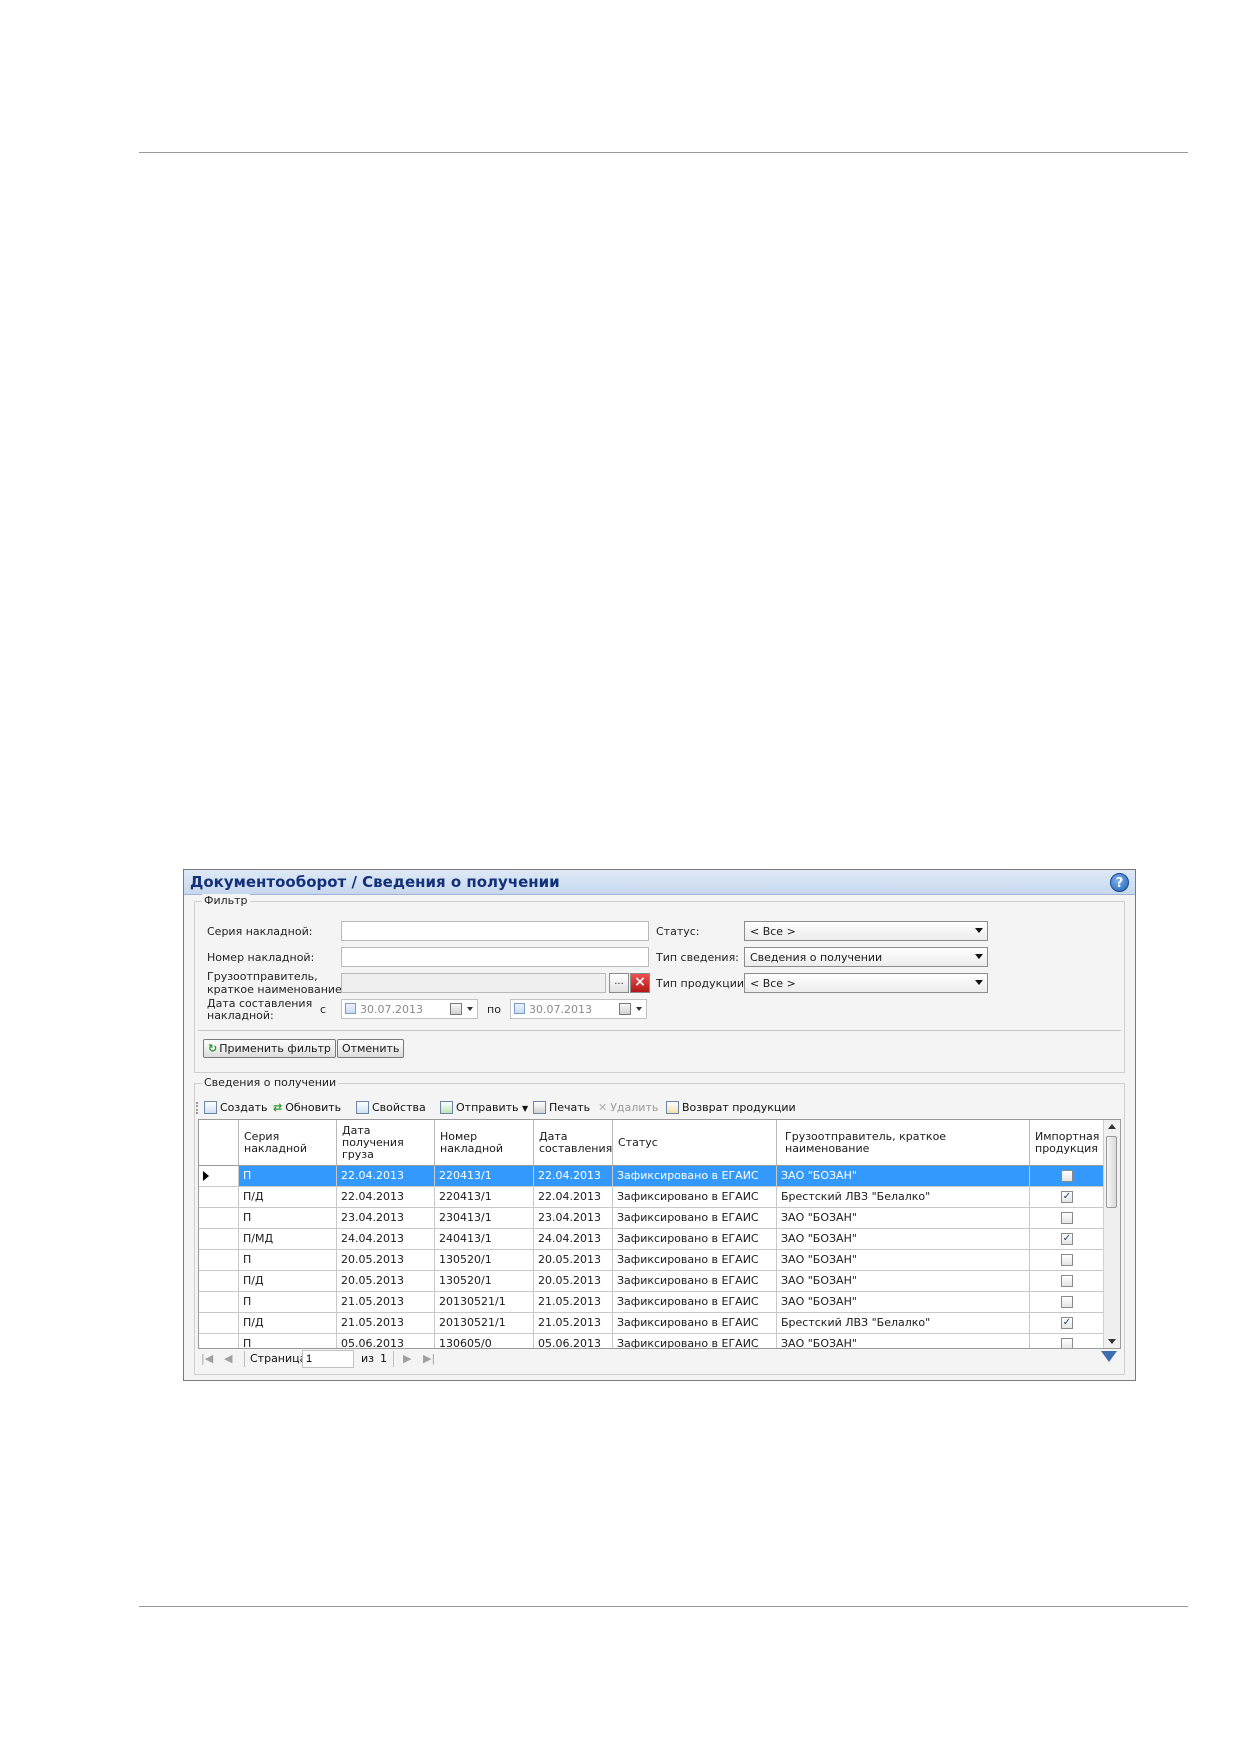  I want to click on product-type-select: < Все >, so click(866, 983).